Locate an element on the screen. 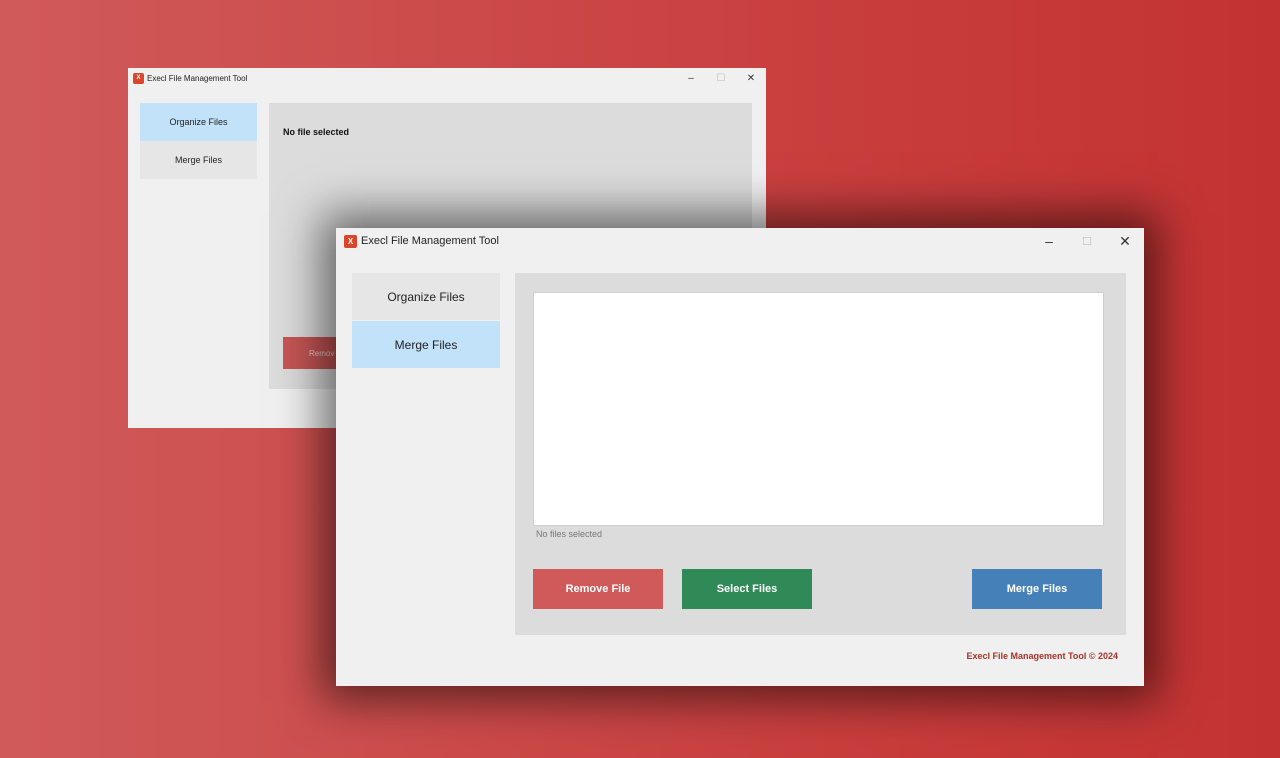 The image size is (1280, 758). footer-copyright: Execl File Management Tool © 2024 is located at coordinates (1042, 656).